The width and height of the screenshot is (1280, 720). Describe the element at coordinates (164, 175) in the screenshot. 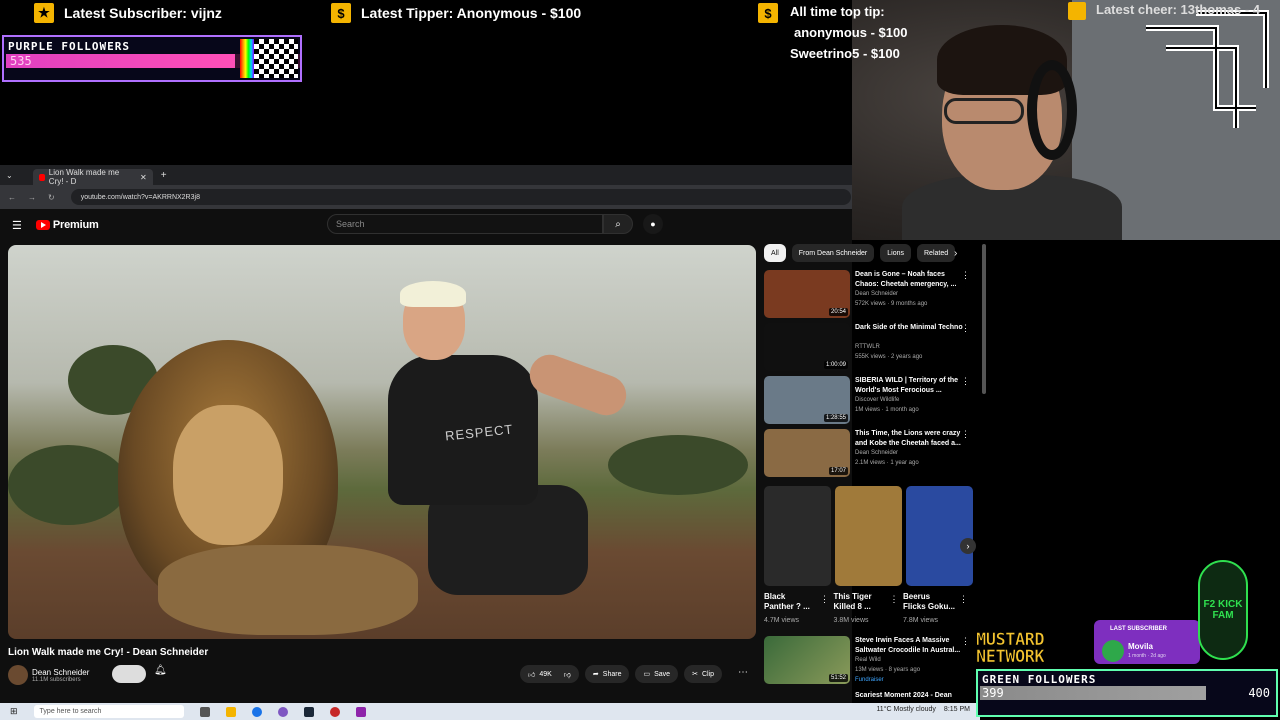

I see `new-tab-icon: +` at that location.